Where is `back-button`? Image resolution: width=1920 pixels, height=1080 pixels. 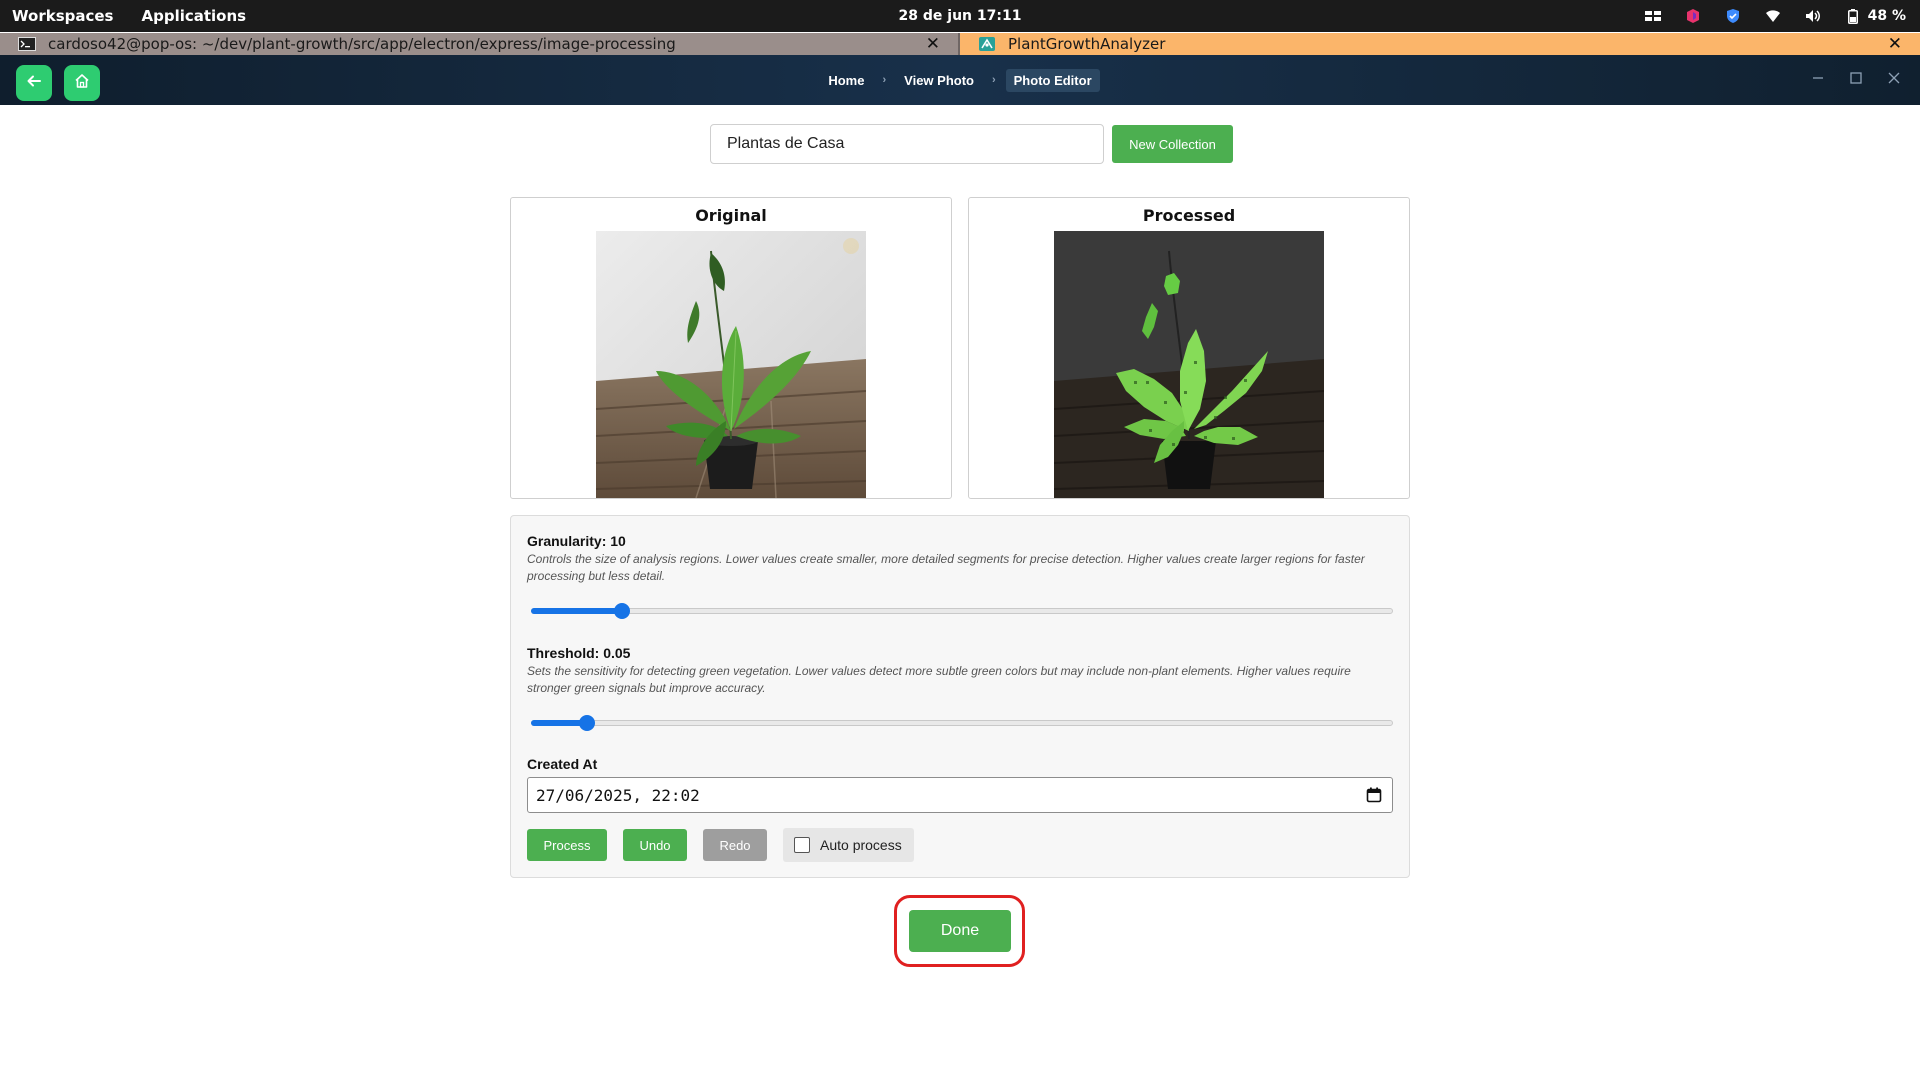
back-button is located at coordinates (34, 83).